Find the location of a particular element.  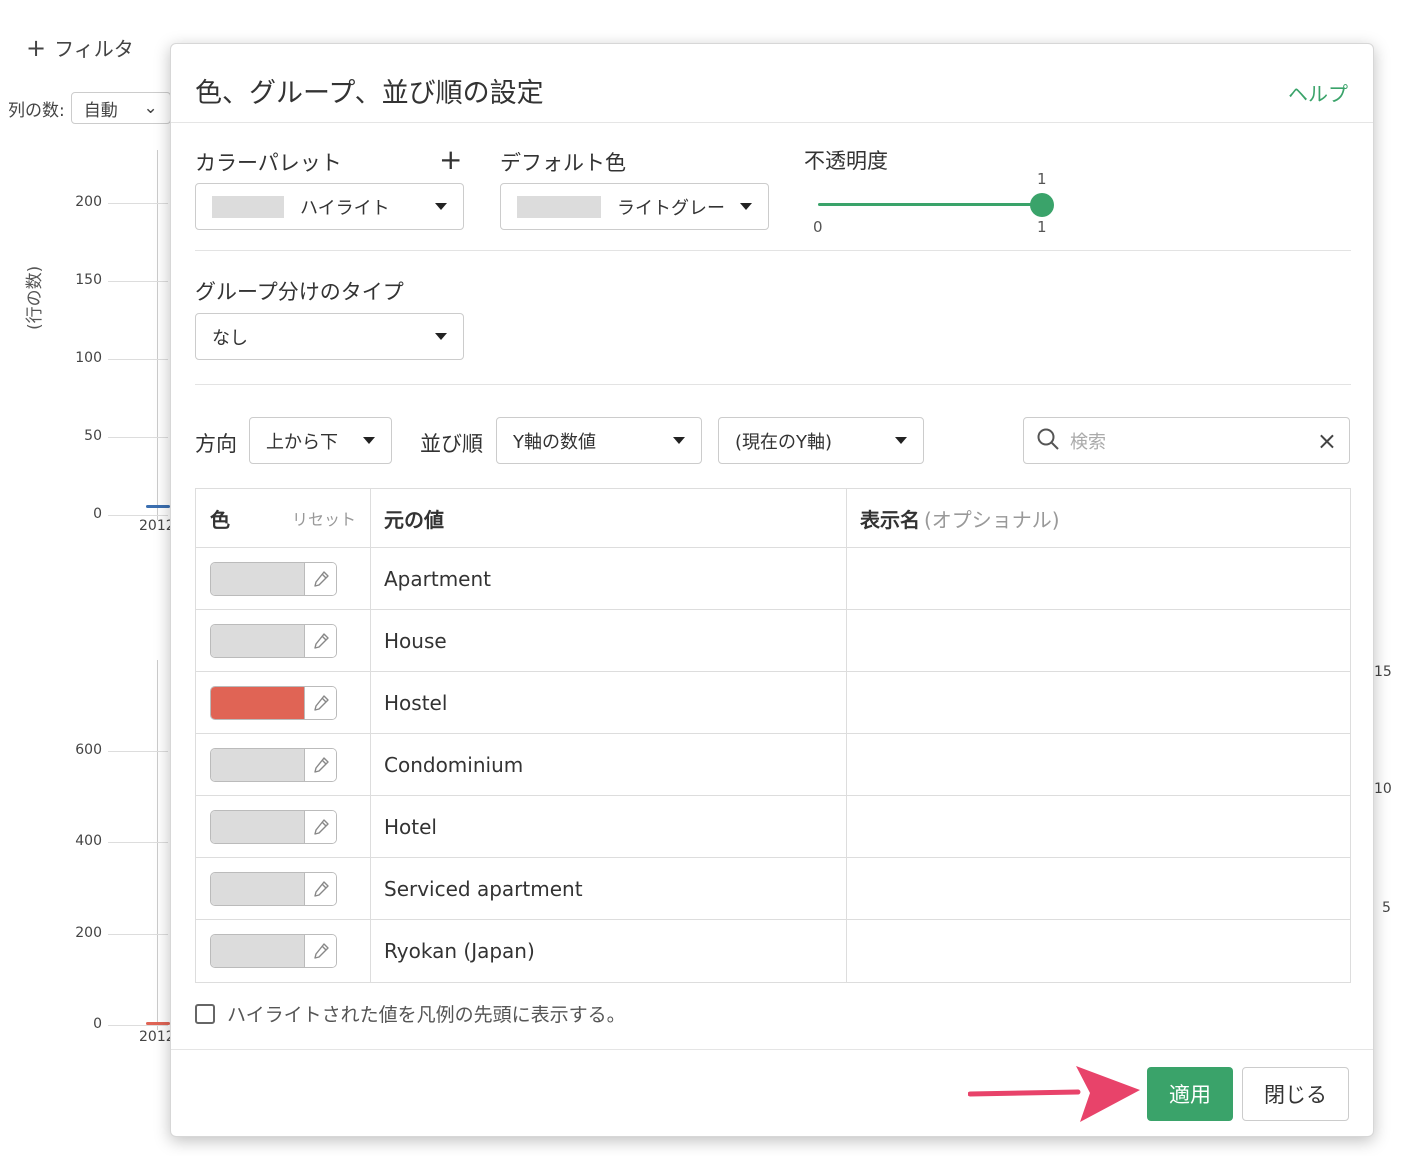

table-row: Hotel is located at coordinates (773, 827).